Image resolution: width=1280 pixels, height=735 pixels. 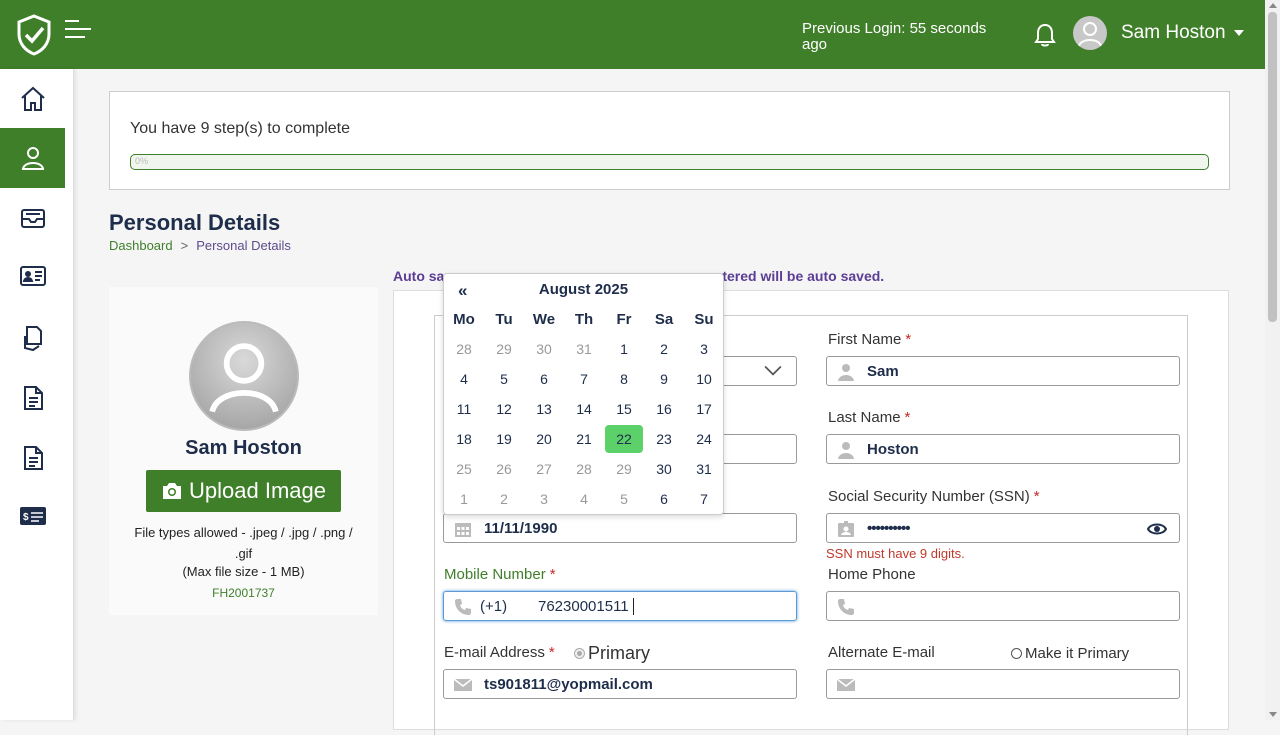 I want to click on bell-icon, so click(x=1045, y=35).